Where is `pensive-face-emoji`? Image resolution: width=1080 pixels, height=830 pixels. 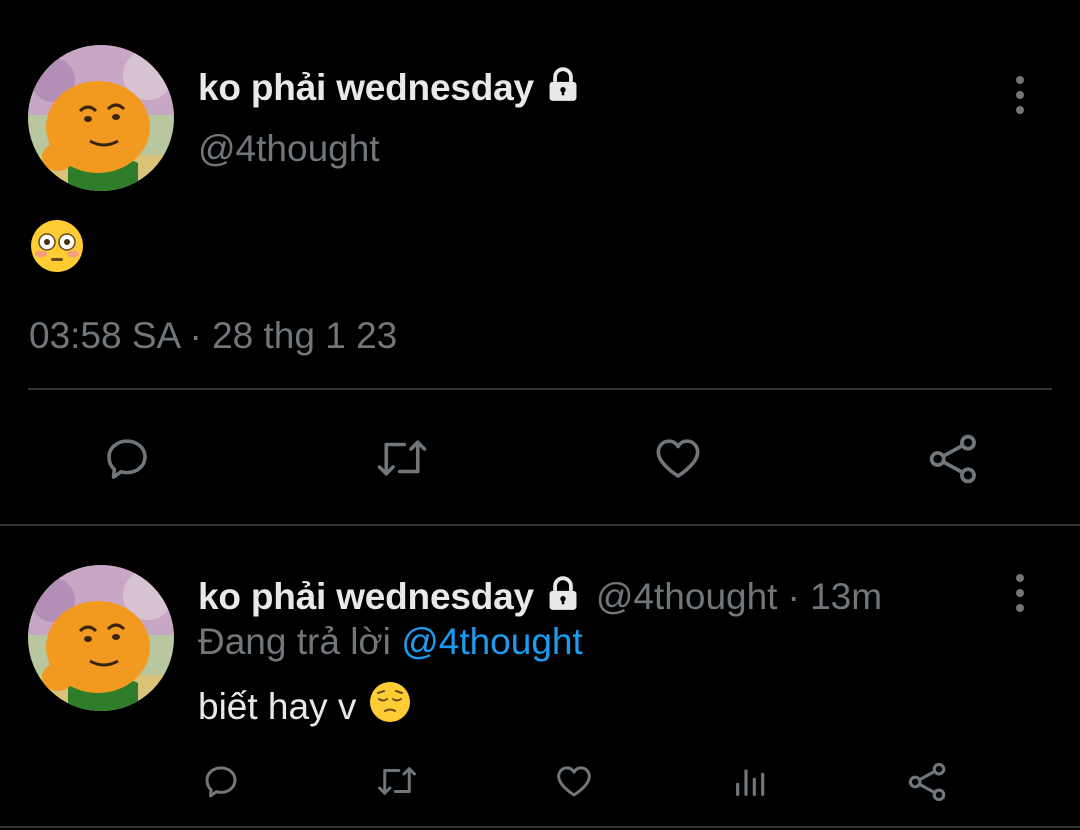
pensive-face-emoji is located at coordinates (390, 706).